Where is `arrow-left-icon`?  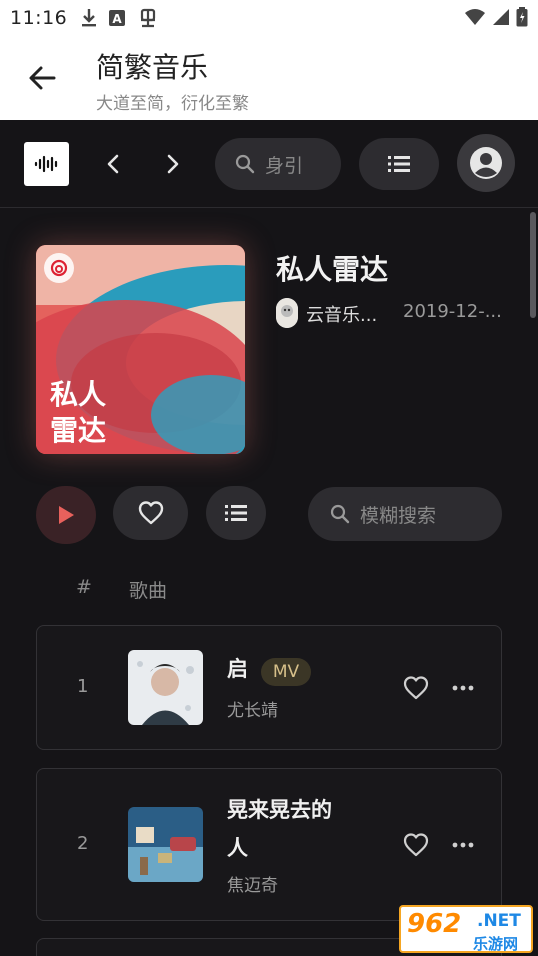
arrow-left-icon is located at coordinates (42, 78).